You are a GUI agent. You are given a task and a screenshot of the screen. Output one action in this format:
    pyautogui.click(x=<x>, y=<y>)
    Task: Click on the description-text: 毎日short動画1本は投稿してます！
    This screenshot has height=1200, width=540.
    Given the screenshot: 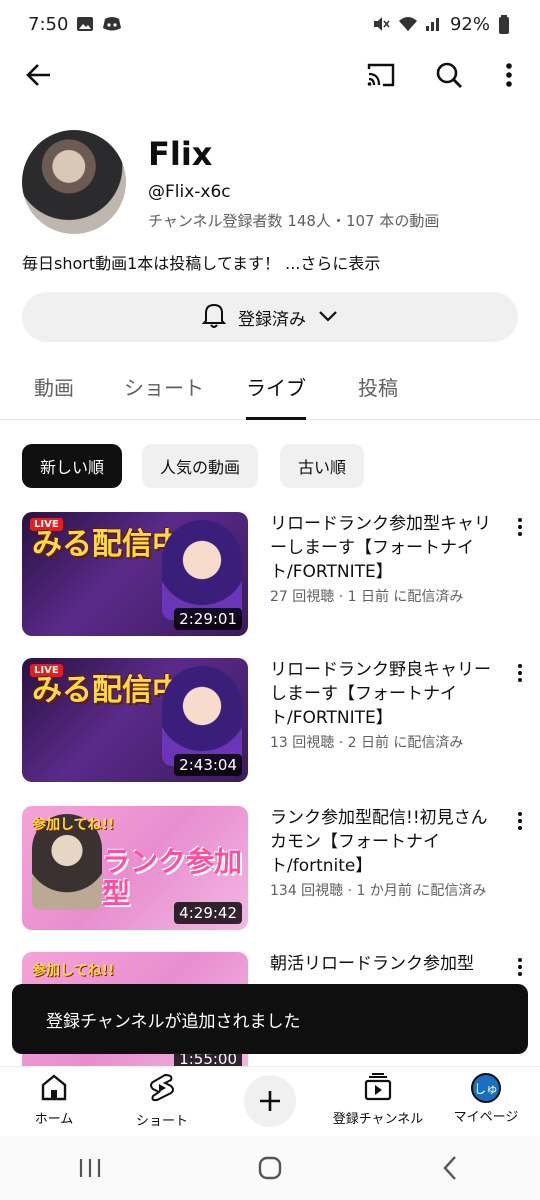 What is the action you would take?
    pyautogui.click(x=151, y=263)
    